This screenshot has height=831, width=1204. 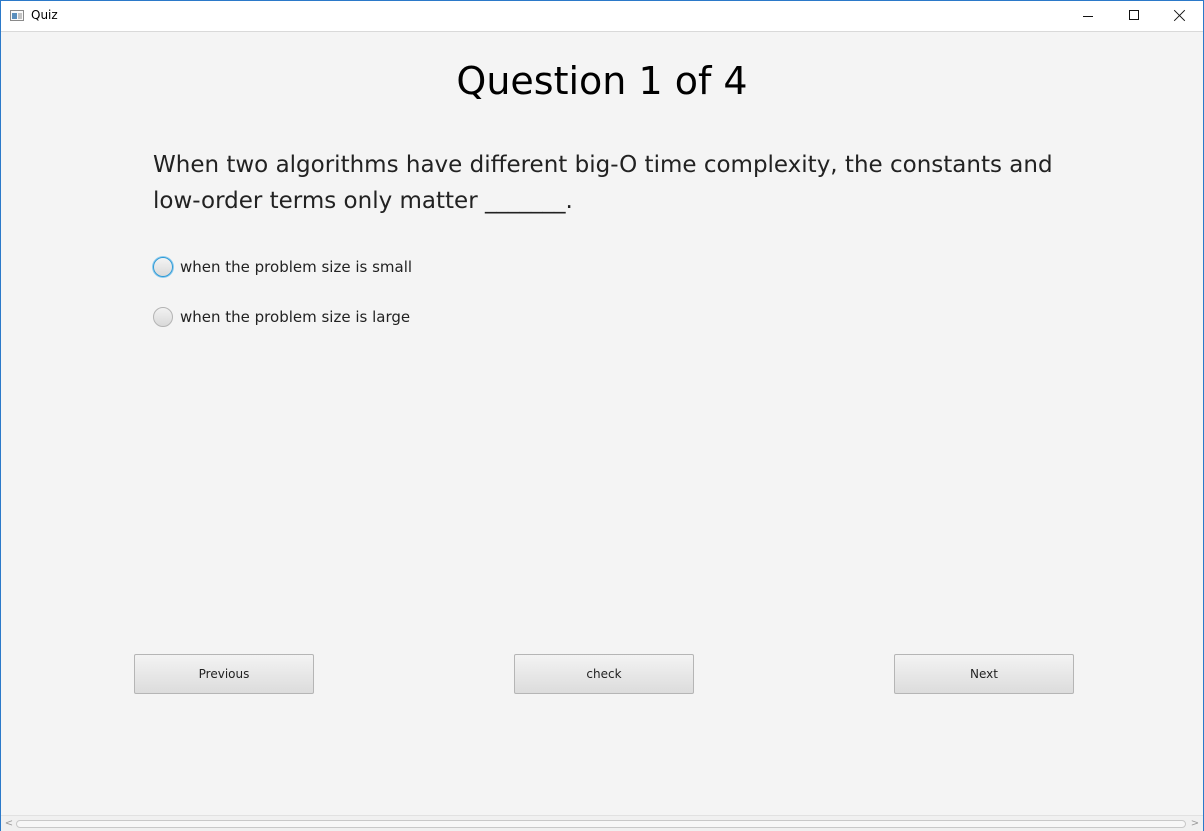 I want to click on minimize-icon, so click(x=1088, y=16).